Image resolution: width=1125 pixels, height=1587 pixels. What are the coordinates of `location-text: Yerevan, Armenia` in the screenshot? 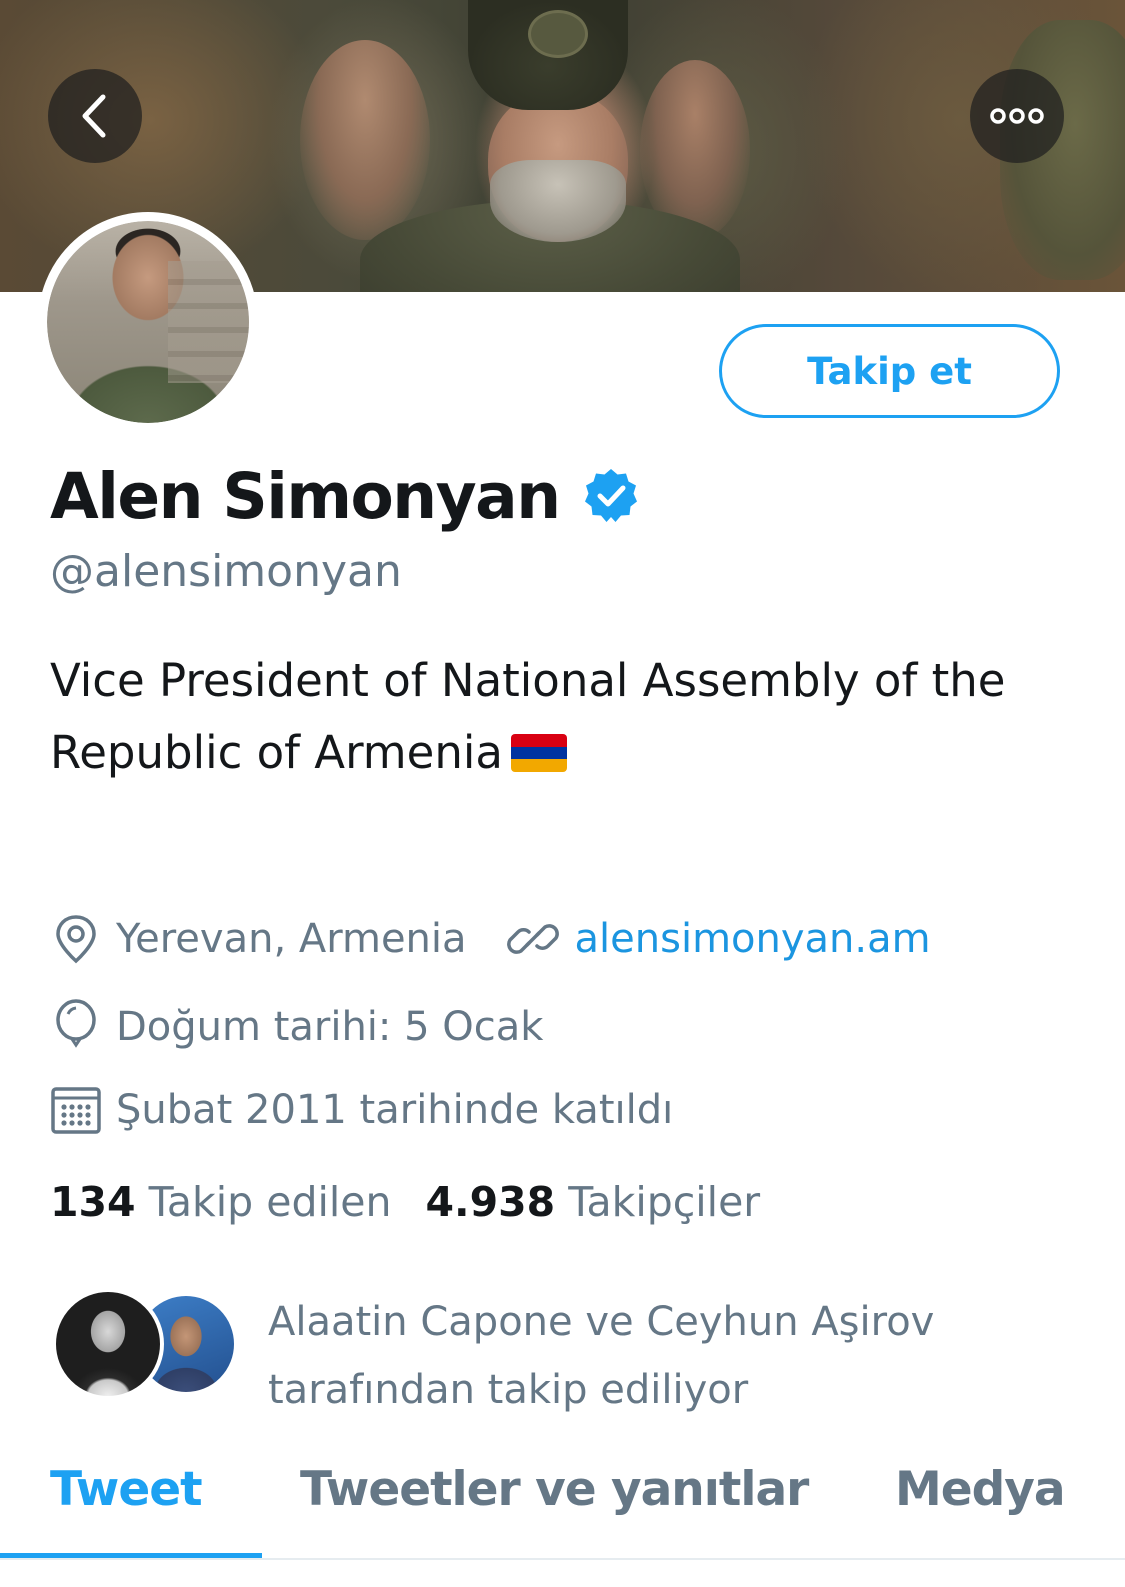 It's located at (291, 939).